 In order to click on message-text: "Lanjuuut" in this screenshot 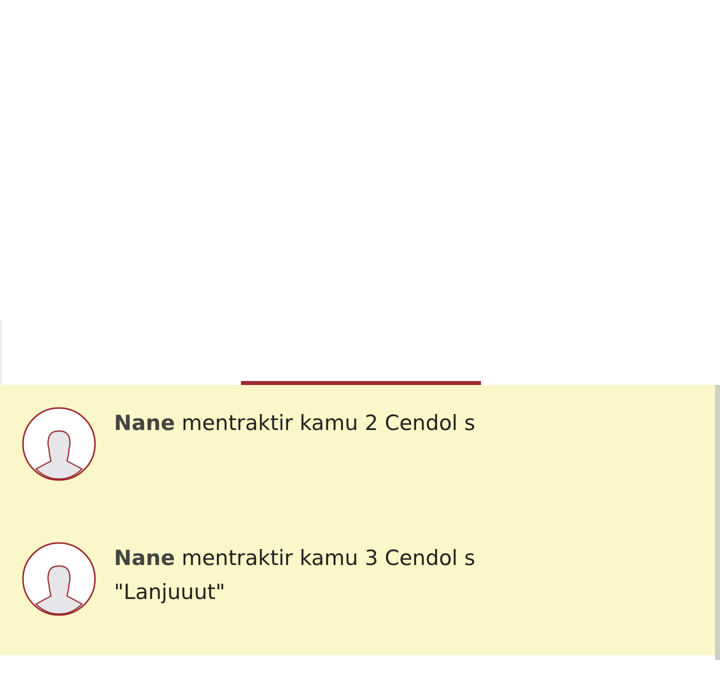, I will do `click(170, 592)`.